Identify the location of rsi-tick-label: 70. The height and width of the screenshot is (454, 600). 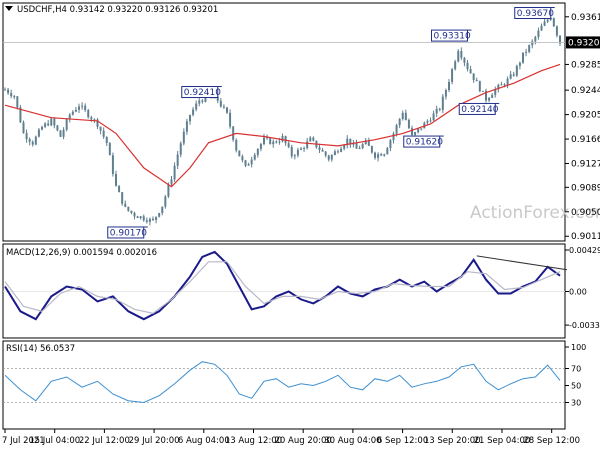
(576, 369).